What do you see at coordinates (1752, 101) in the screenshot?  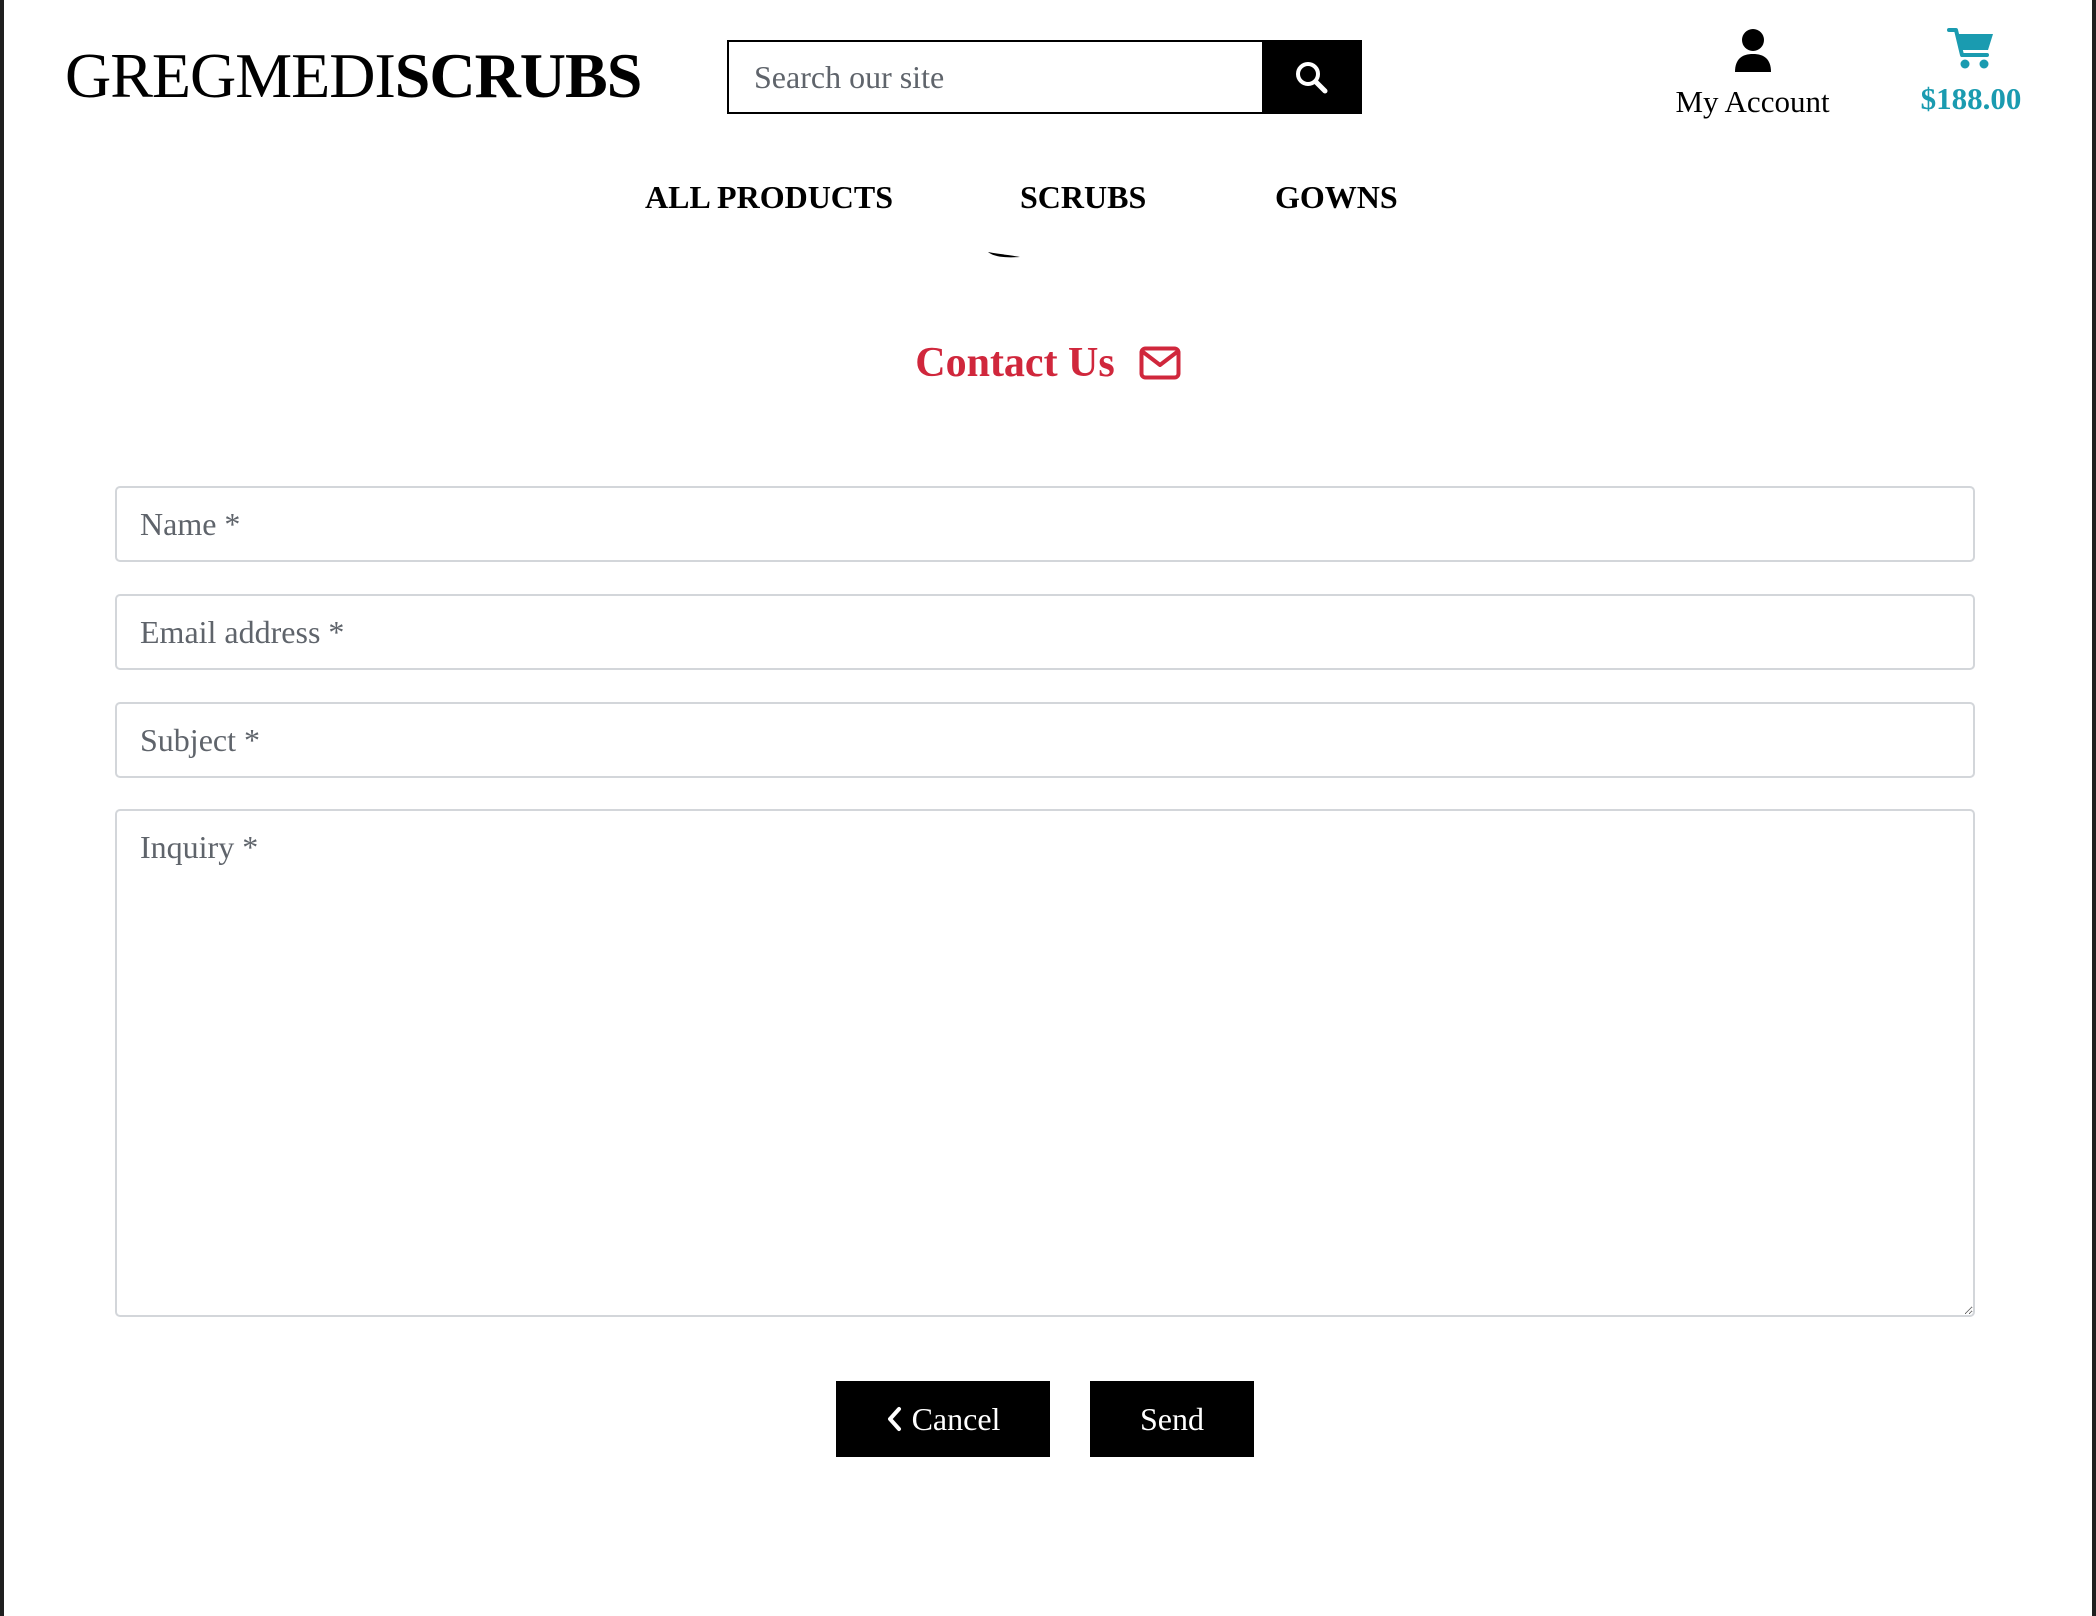 I see `my-account-label: My Account` at bounding box center [1752, 101].